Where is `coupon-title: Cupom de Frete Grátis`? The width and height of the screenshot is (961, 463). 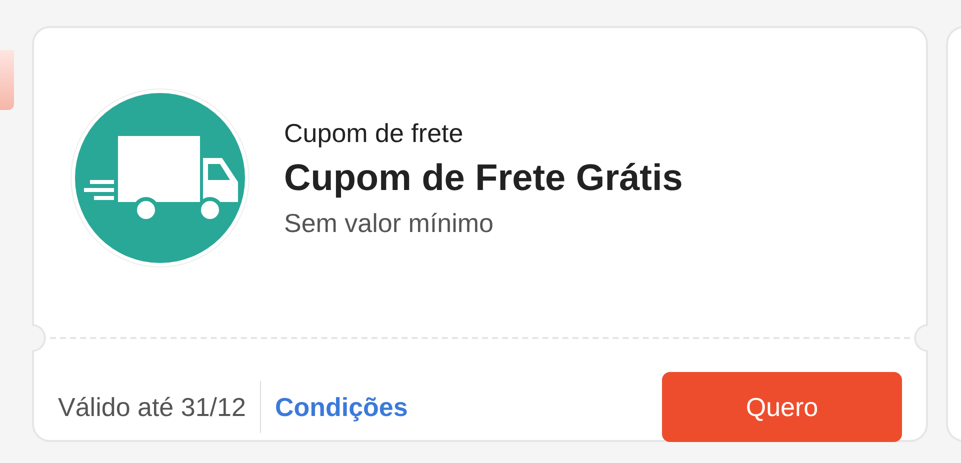
coupon-title: Cupom de Frete Grátis is located at coordinates (483, 178).